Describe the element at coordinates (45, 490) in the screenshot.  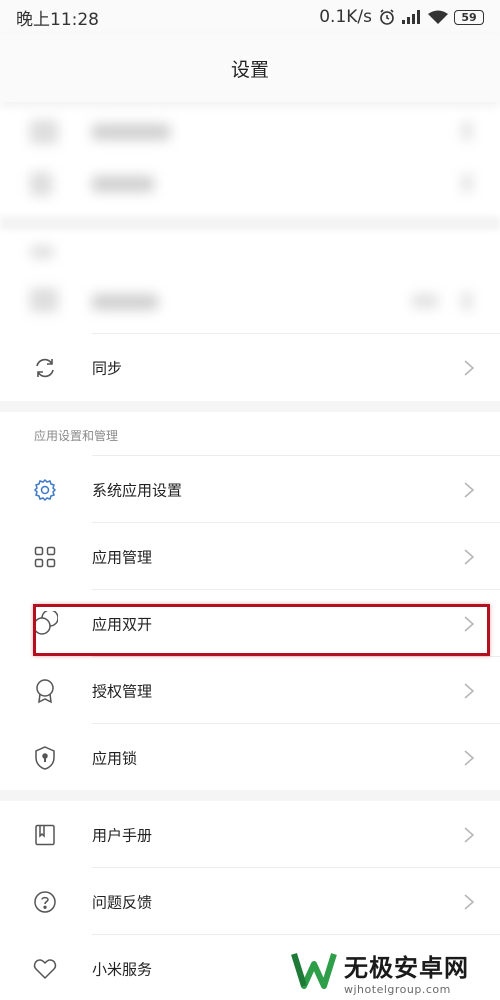
I see `gear-icon` at that location.